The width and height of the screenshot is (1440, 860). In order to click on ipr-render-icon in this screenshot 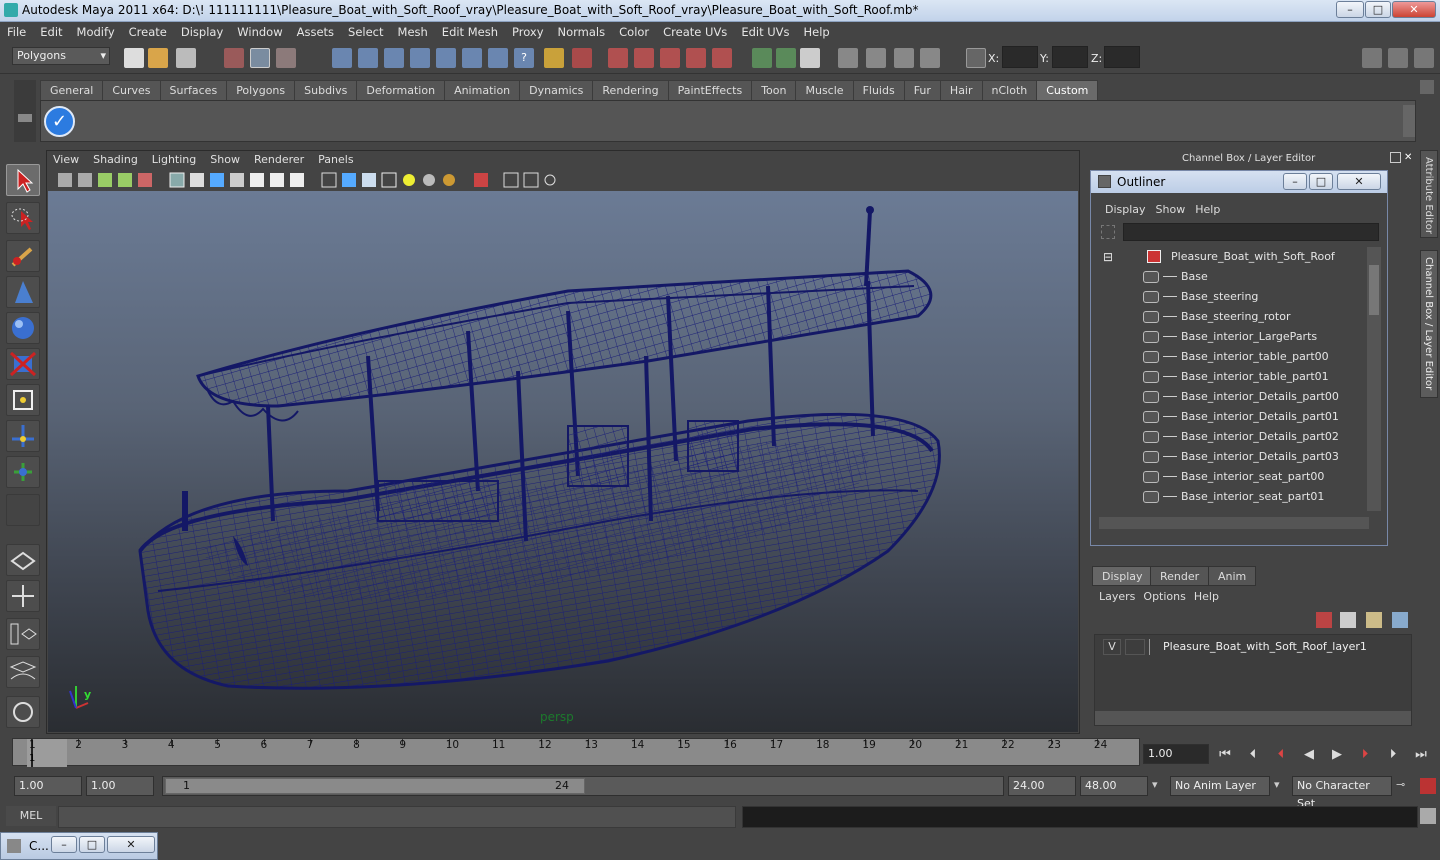, I will do `click(696, 58)`.